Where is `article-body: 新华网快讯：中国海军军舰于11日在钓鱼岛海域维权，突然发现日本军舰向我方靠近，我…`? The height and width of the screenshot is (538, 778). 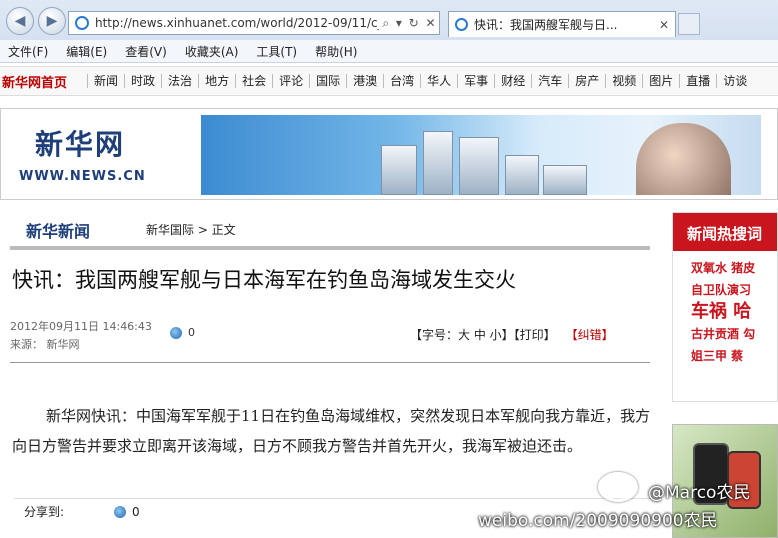 article-body: 新华网快讯：中国海军军舰于11日在钓鱼岛海域维权，突然发现日本军舰向我方靠近，我… is located at coordinates (331, 431).